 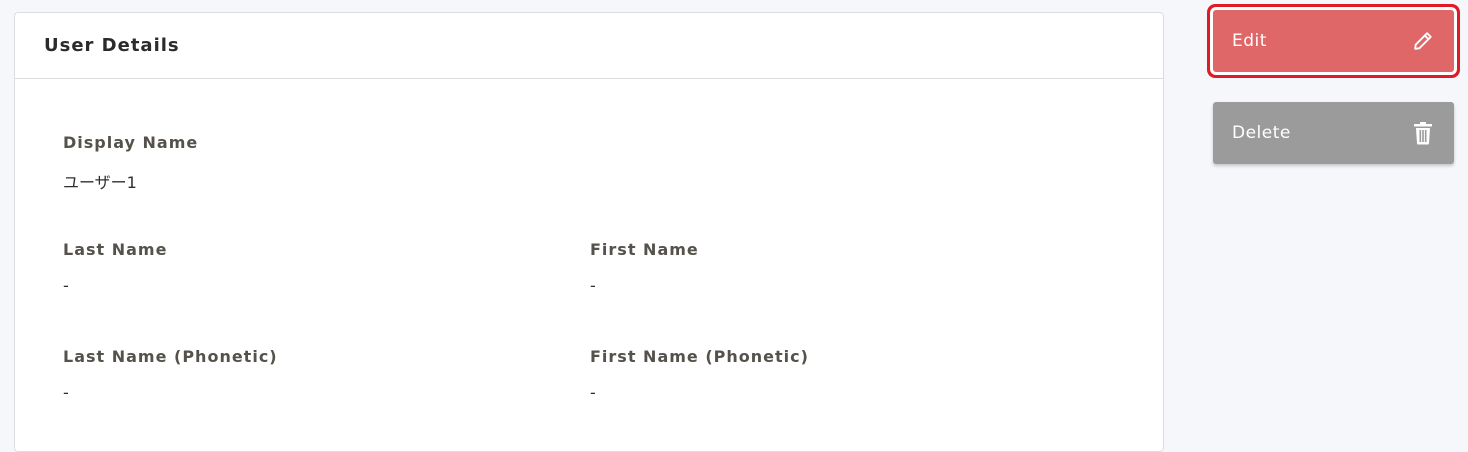 I want to click on first-name-phonetic-value: -, so click(x=593, y=392).